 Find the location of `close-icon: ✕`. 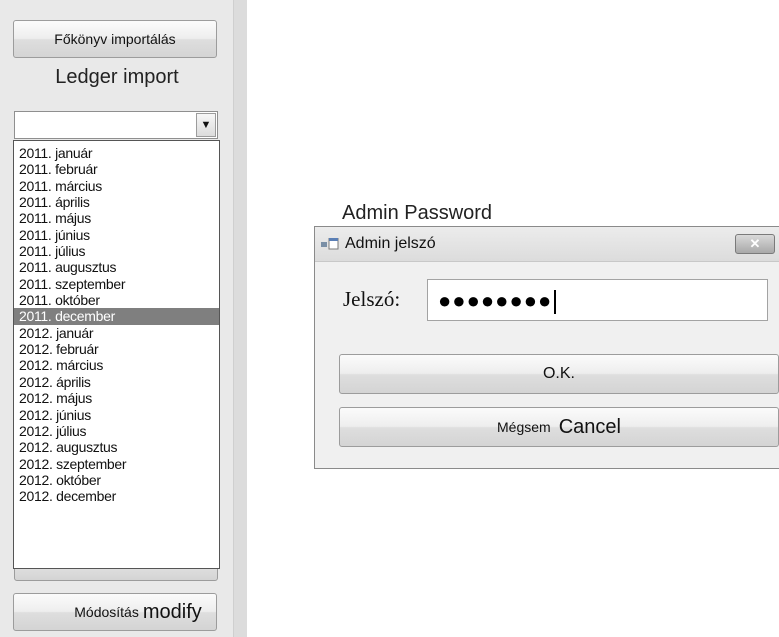

close-icon: ✕ is located at coordinates (755, 244).